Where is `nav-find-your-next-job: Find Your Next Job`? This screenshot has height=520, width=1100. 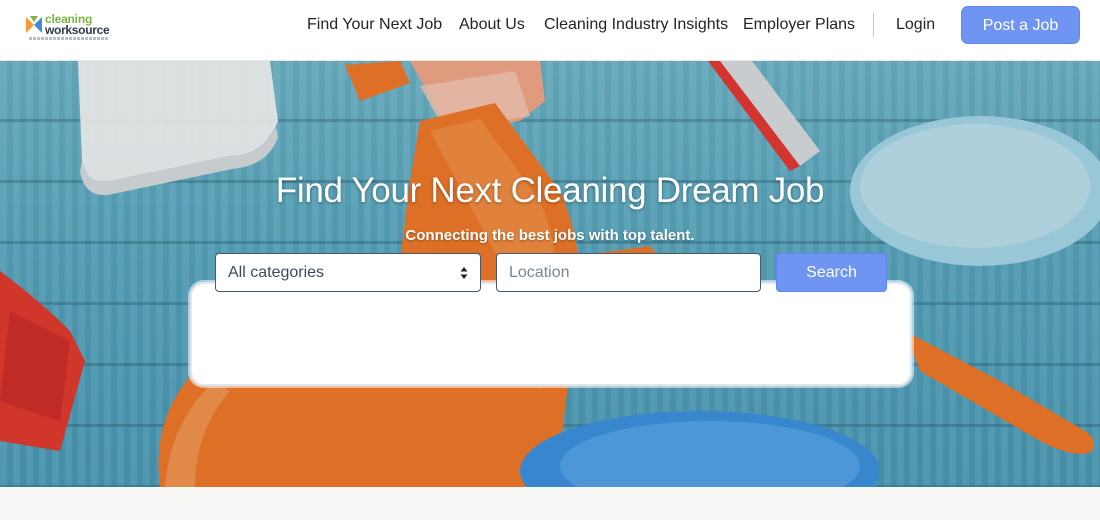
nav-find-your-next-job: Find Your Next Job is located at coordinates (374, 25).